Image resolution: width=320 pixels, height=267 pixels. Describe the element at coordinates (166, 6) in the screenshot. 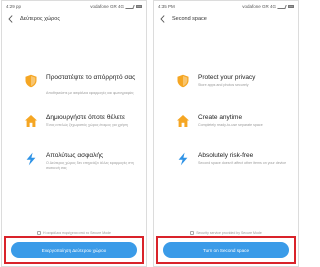

I see `status-time: 4:35 PM` at that location.